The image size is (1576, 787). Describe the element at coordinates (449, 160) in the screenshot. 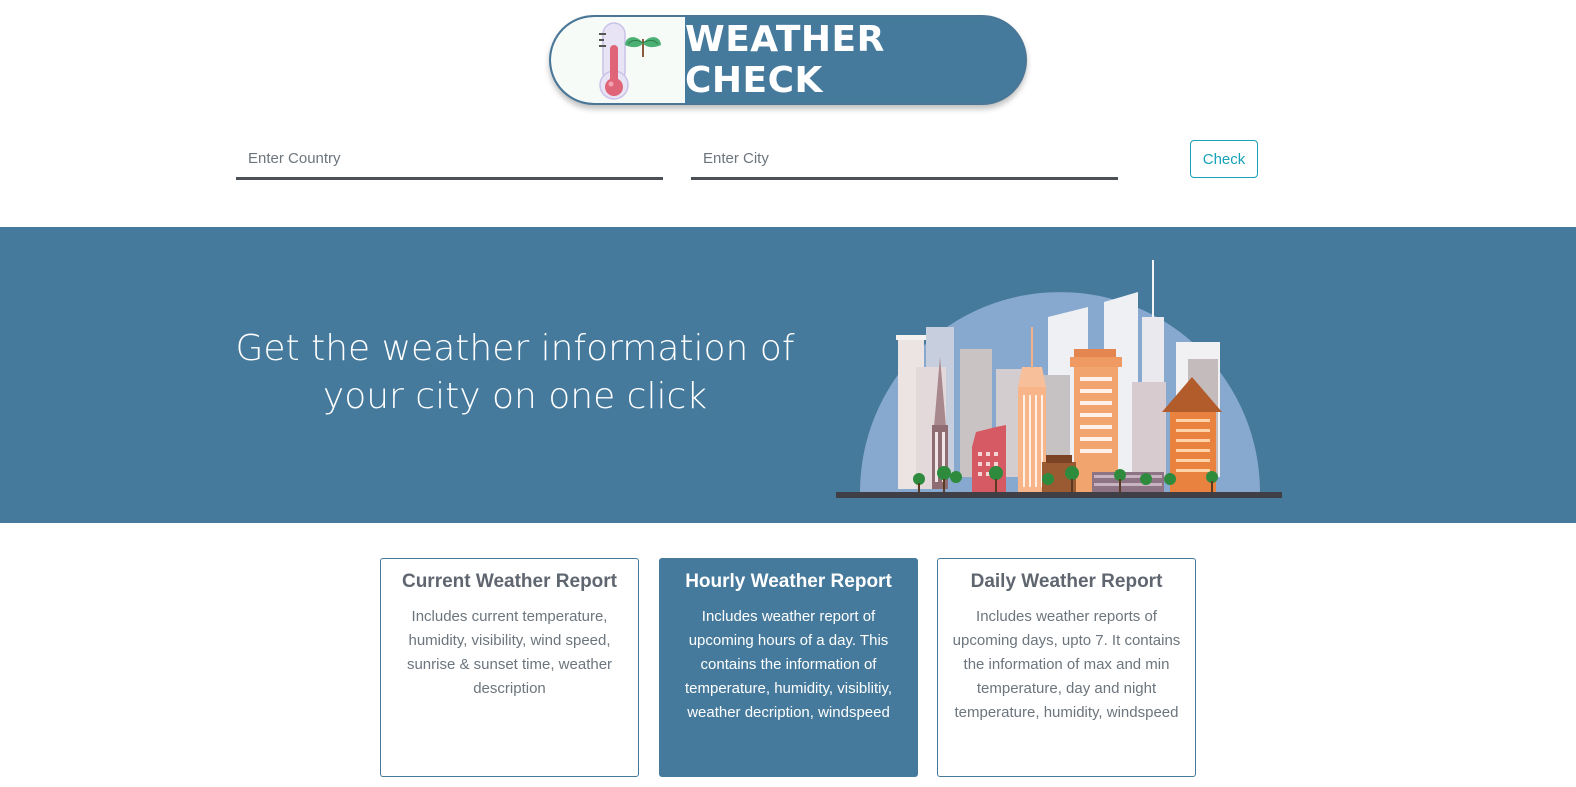

I see `country-input` at that location.